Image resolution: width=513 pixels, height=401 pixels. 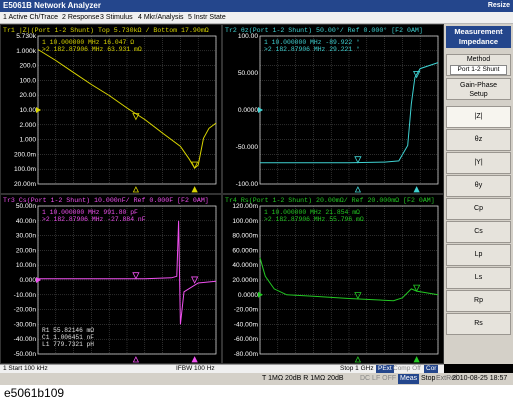 I want to click on y-tick-label: 1.000k, so click(x=26, y=51).